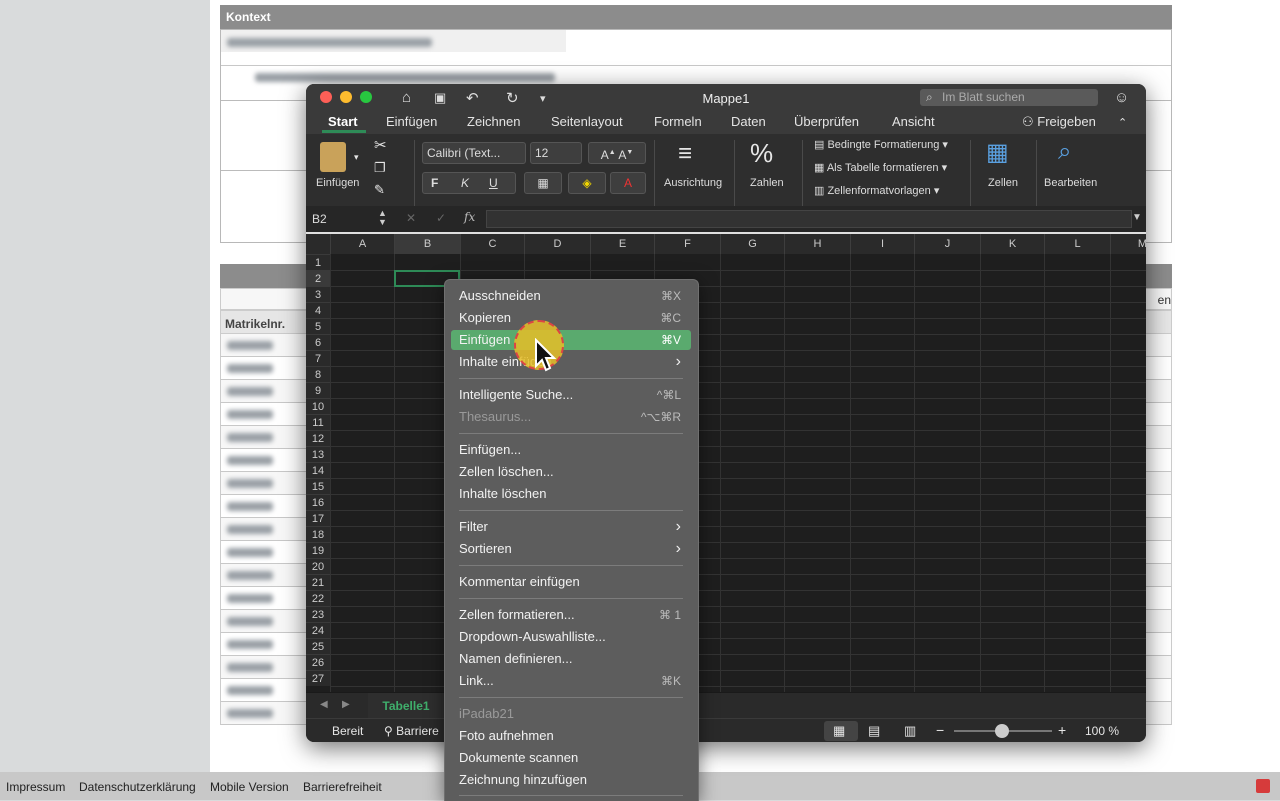  What do you see at coordinates (1263, 786) in the screenshot?
I see `scroll-top-icon` at bounding box center [1263, 786].